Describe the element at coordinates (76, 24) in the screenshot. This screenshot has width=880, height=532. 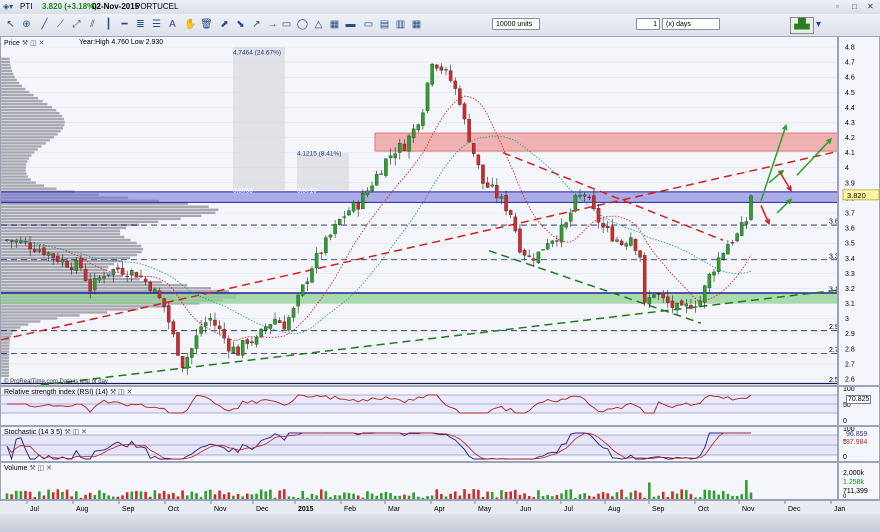
I see `extended-line-icon: ⤢` at that location.